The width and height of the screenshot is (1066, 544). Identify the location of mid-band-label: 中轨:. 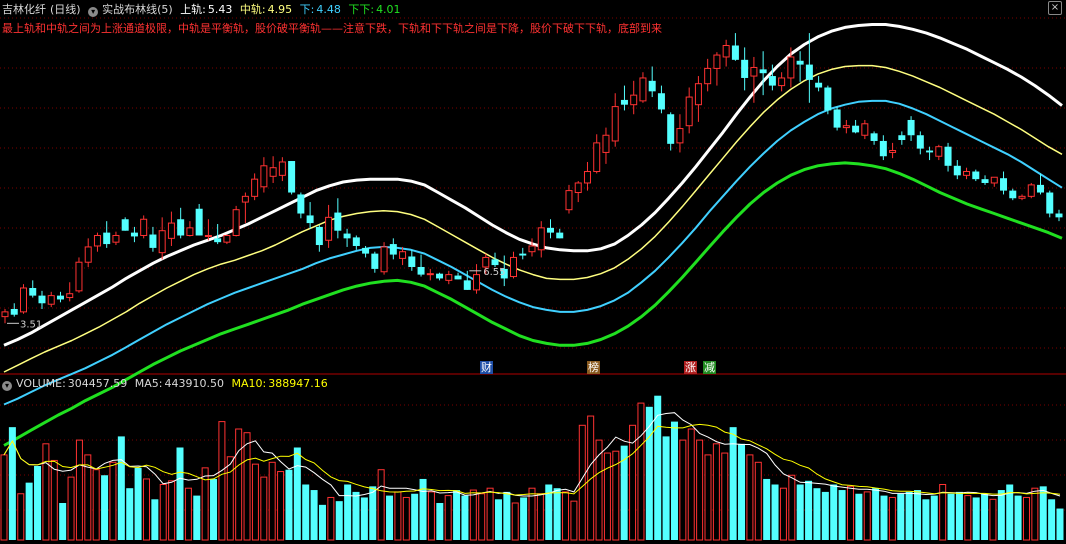
(252, 9).